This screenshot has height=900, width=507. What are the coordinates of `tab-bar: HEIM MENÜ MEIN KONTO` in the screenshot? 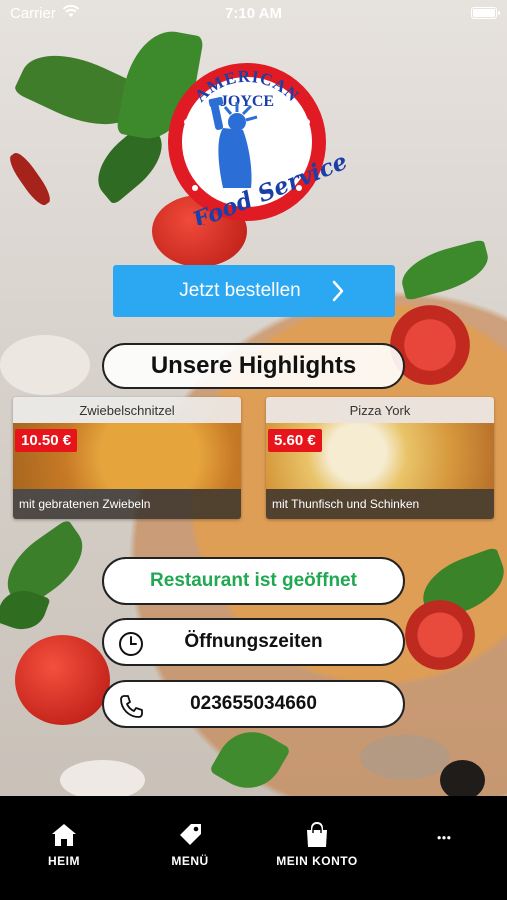 It's located at (253, 848).